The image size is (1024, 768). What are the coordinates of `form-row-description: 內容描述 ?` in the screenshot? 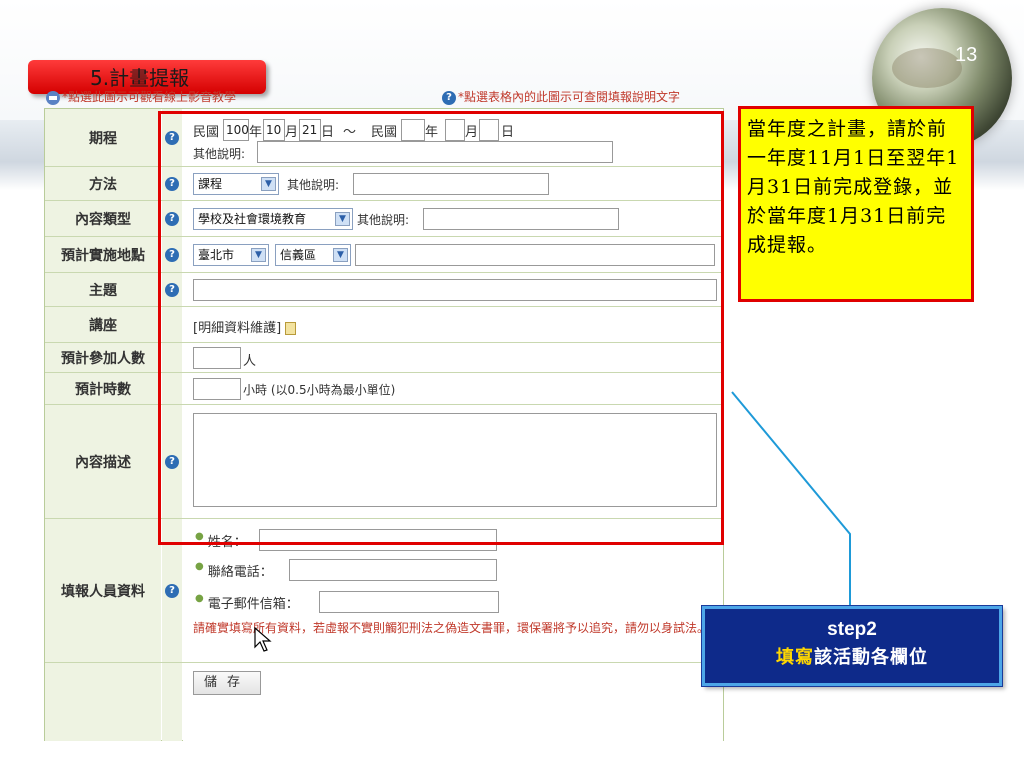 It's located at (384, 462).